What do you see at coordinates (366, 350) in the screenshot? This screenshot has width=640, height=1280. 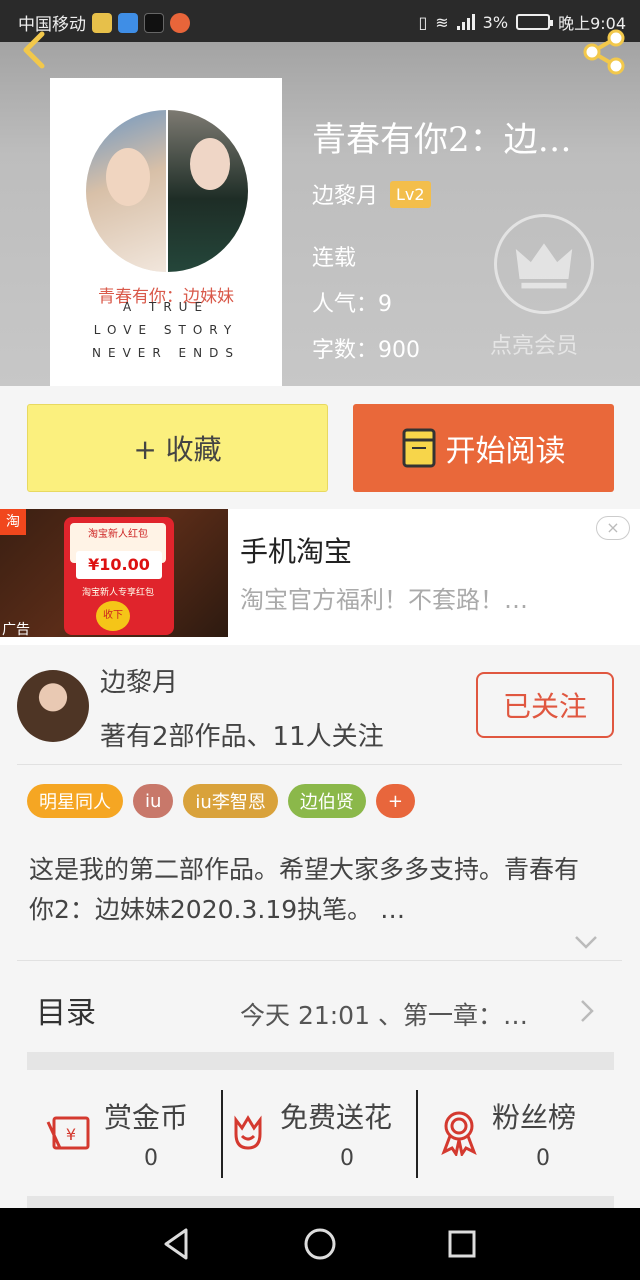 I see `word-count: 字数：900` at bounding box center [366, 350].